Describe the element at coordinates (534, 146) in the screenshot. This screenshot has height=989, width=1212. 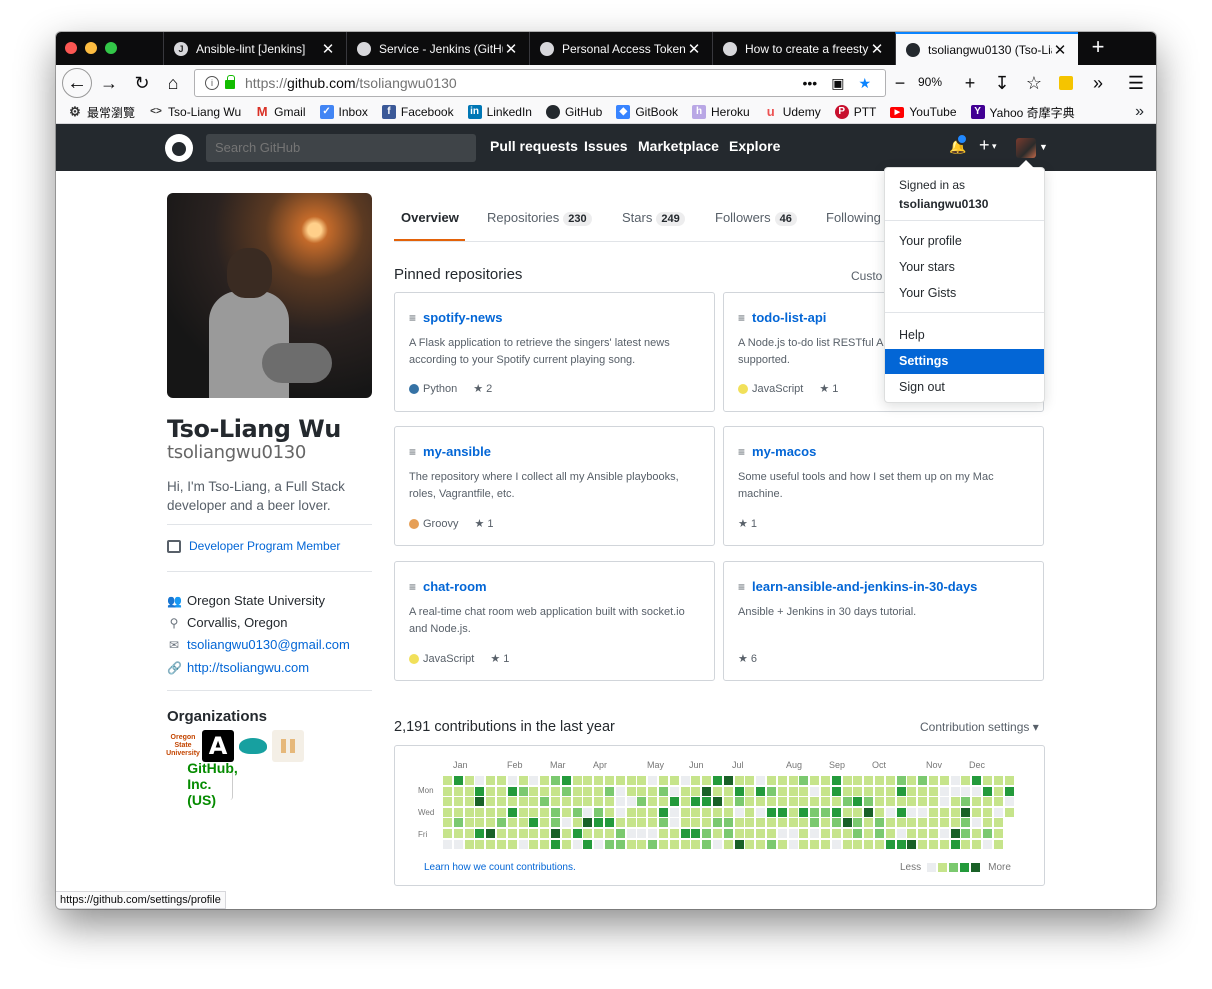
I see `nav-pull-requests: Pull requests` at that location.